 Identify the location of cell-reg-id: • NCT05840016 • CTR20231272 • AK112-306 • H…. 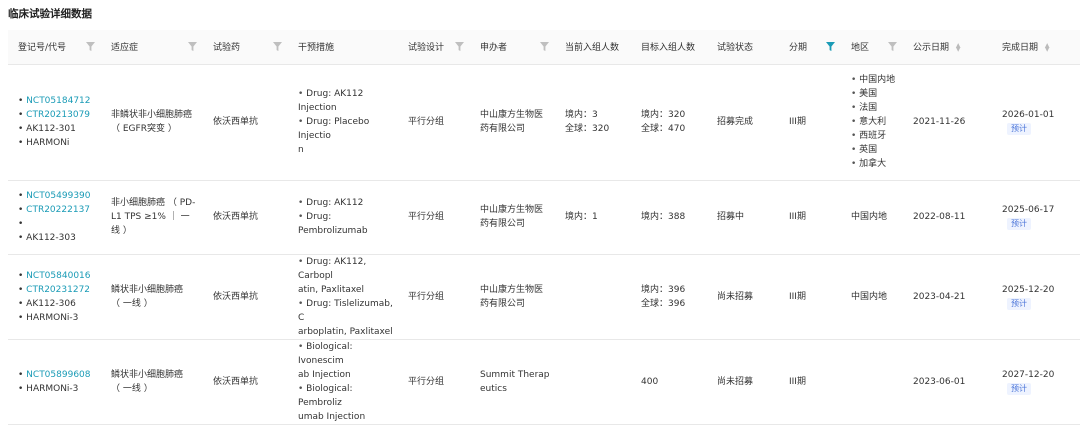
(54, 297).